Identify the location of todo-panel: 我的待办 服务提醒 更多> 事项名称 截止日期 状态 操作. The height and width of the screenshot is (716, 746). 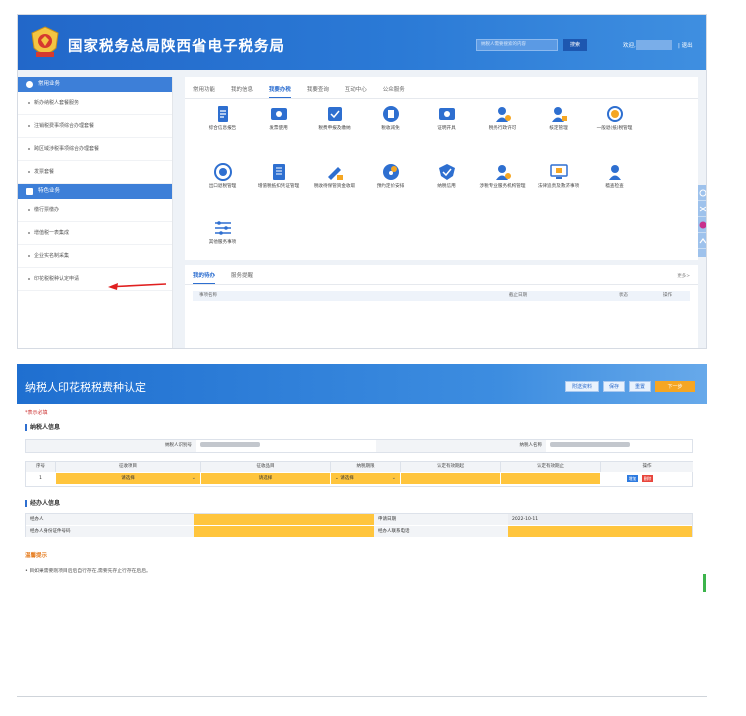
(441, 306).